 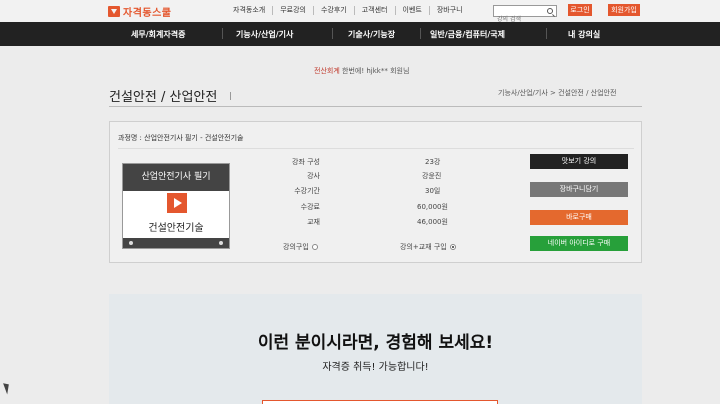 What do you see at coordinates (579, 243) in the screenshot?
I see `naver-buy-button: 네이버 아이디로 구매` at bounding box center [579, 243].